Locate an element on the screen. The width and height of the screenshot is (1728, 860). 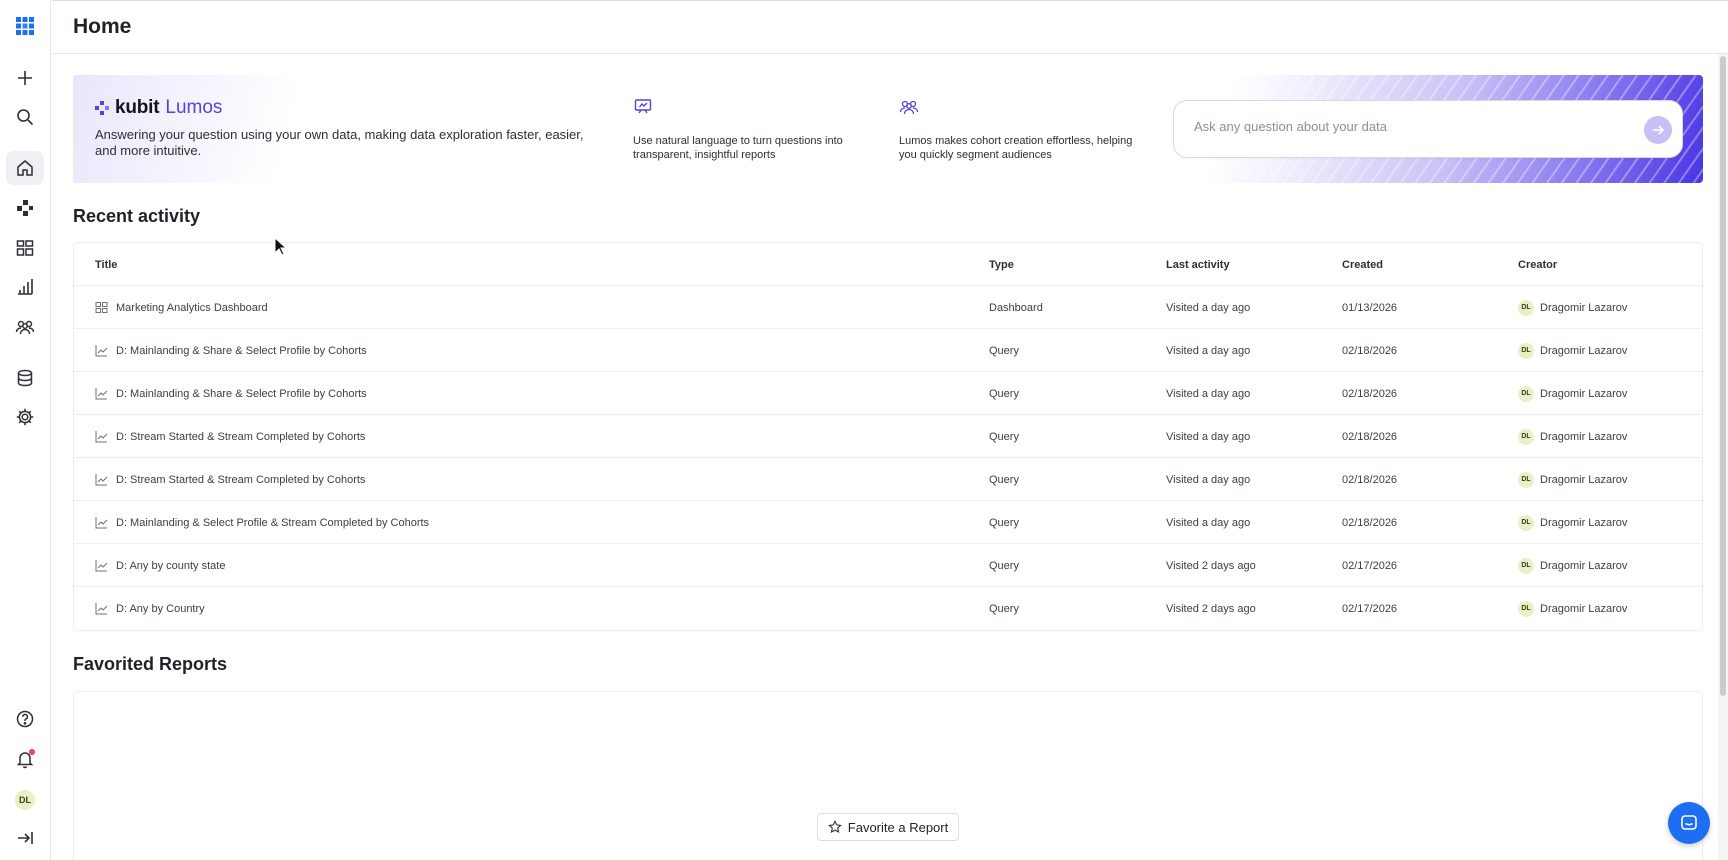
arrow-right-icon is located at coordinates (1659, 130).